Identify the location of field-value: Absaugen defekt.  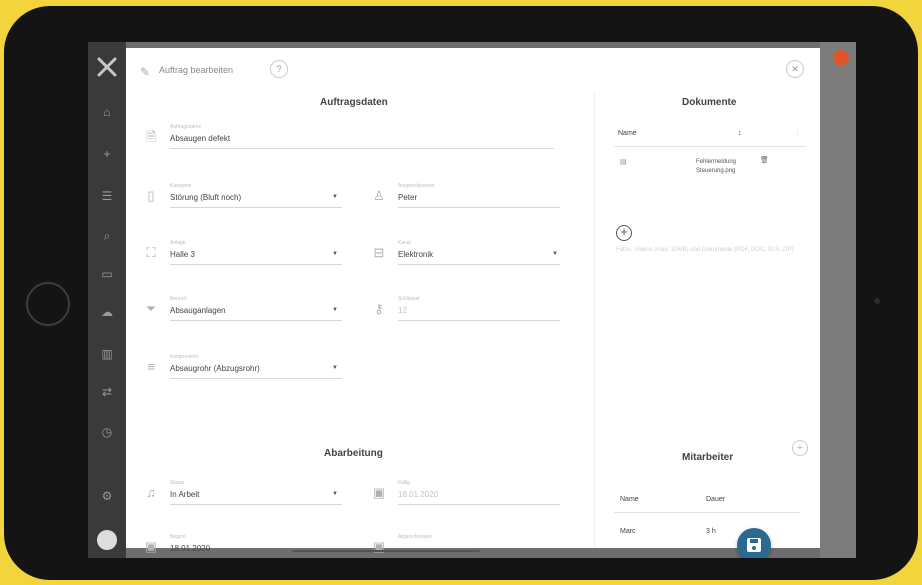
(200, 138).